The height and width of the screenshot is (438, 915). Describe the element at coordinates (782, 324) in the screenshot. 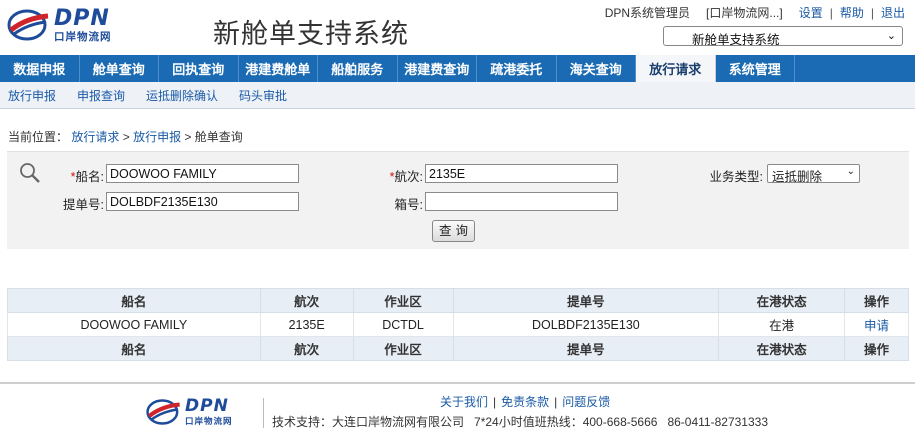

I see `cell-port-status: 在港` at that location.